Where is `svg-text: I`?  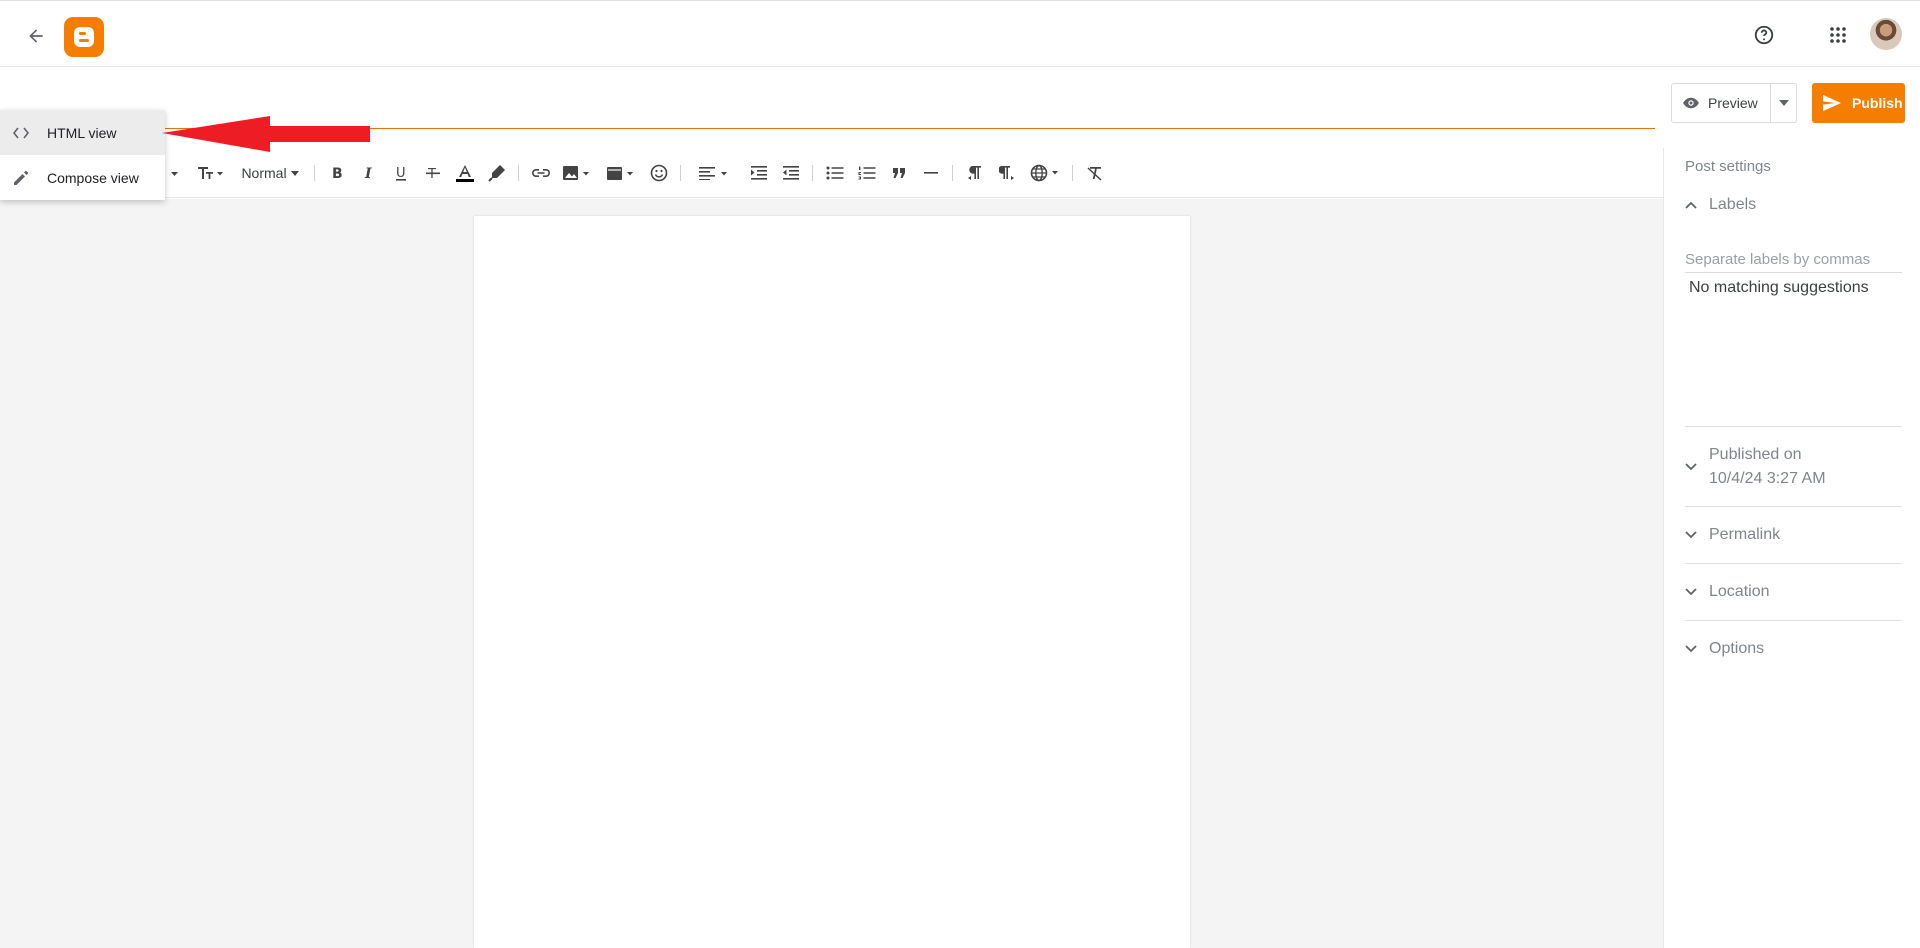 svg-text: I is located at coordinates (368, 173).